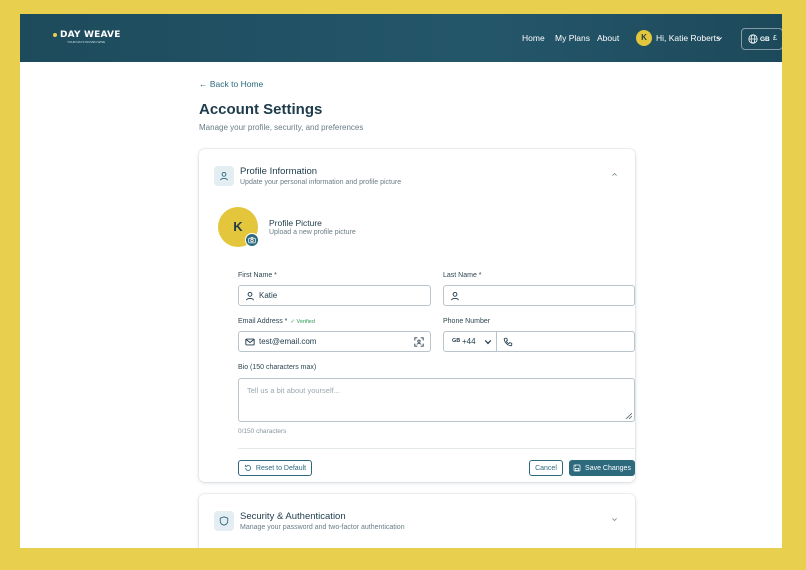 Image resolution: width=806 pixels, height=570 pixels. What do you see at coordinates (334, 341) in the screenshot?
I see `email-field: test@email.com` at bounding box center [334, 341].